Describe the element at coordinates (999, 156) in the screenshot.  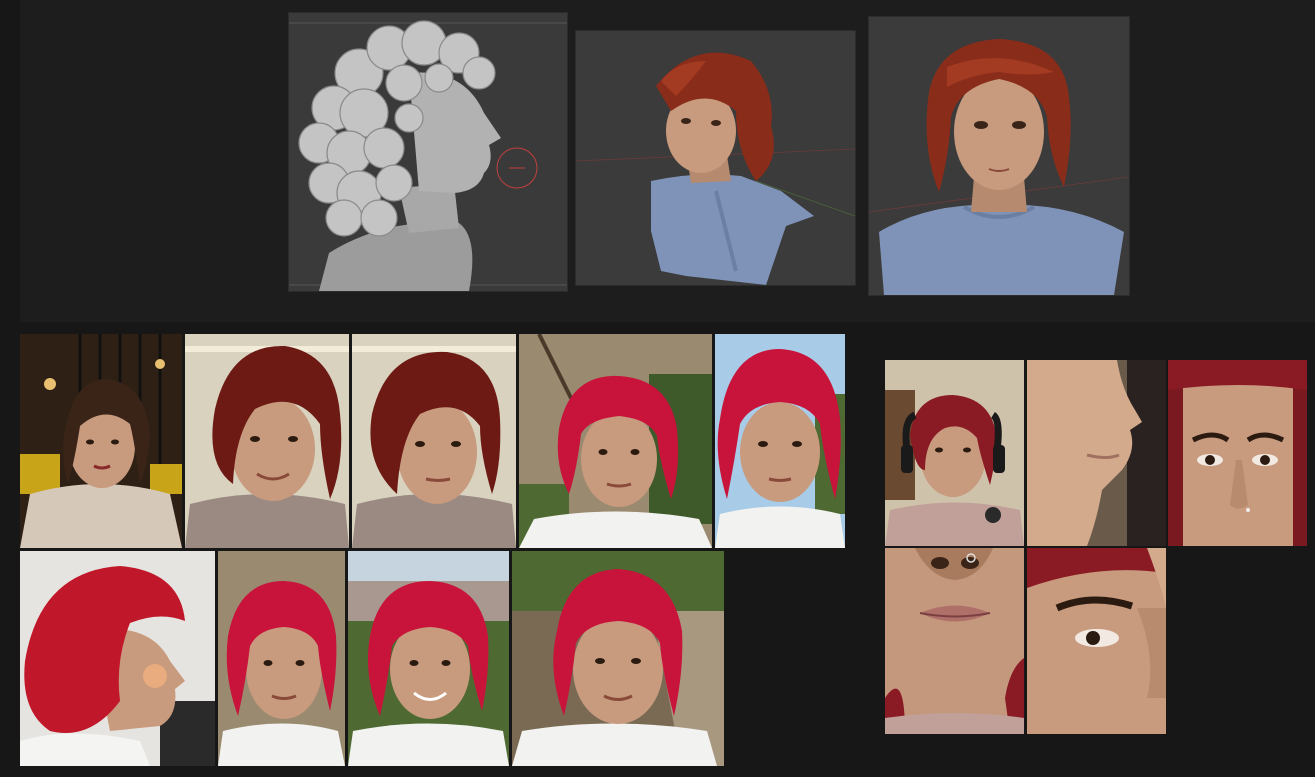
I see `render-textured-front` at that location.